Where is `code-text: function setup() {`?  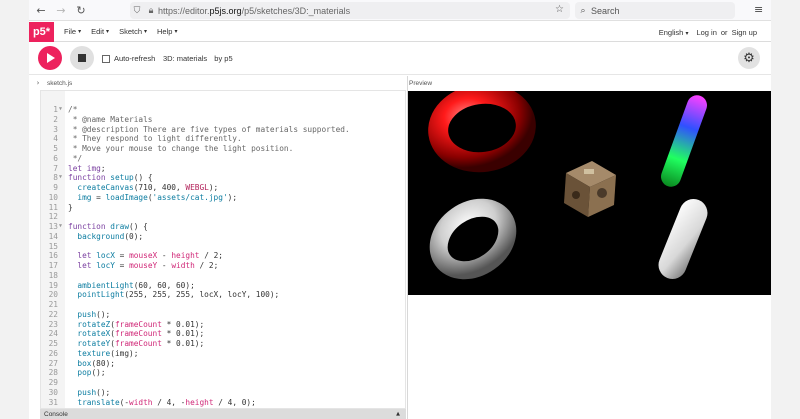 code-text: function setup() { is located at coordinates (110, 178).